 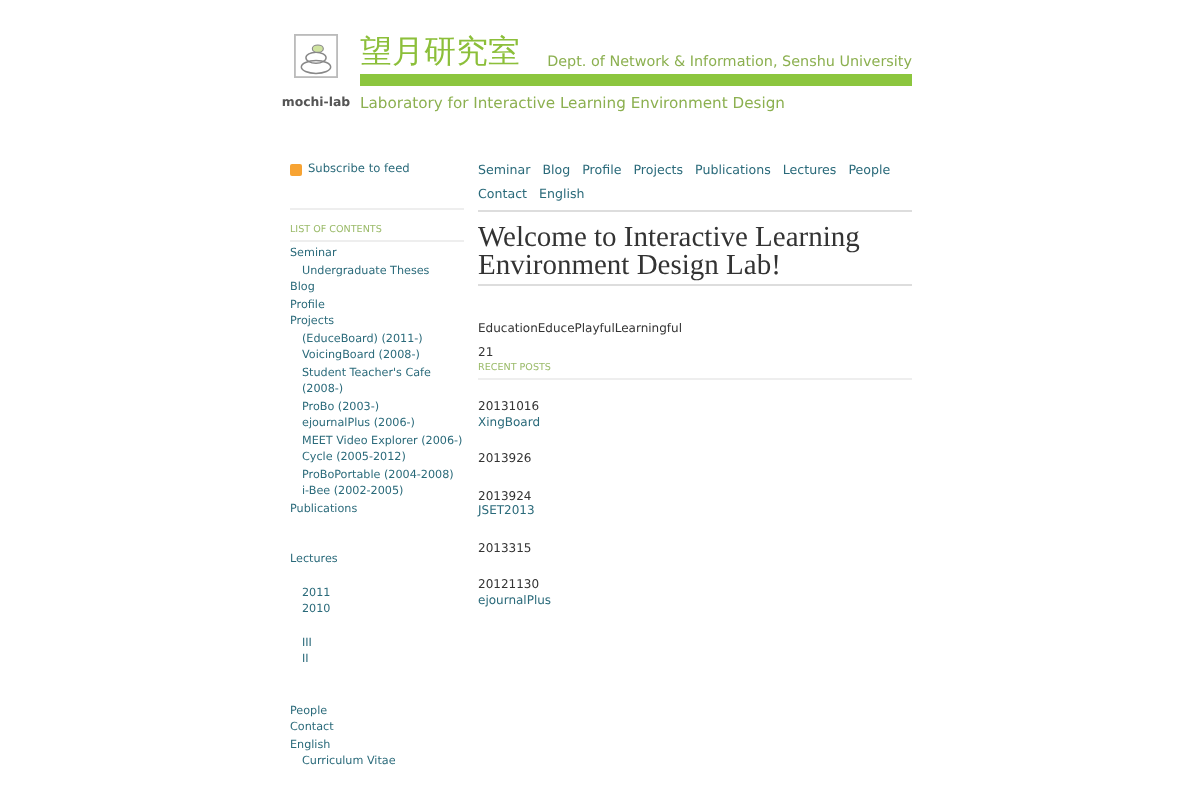 I want to click on rss-icon, so click(x=296, y=170).